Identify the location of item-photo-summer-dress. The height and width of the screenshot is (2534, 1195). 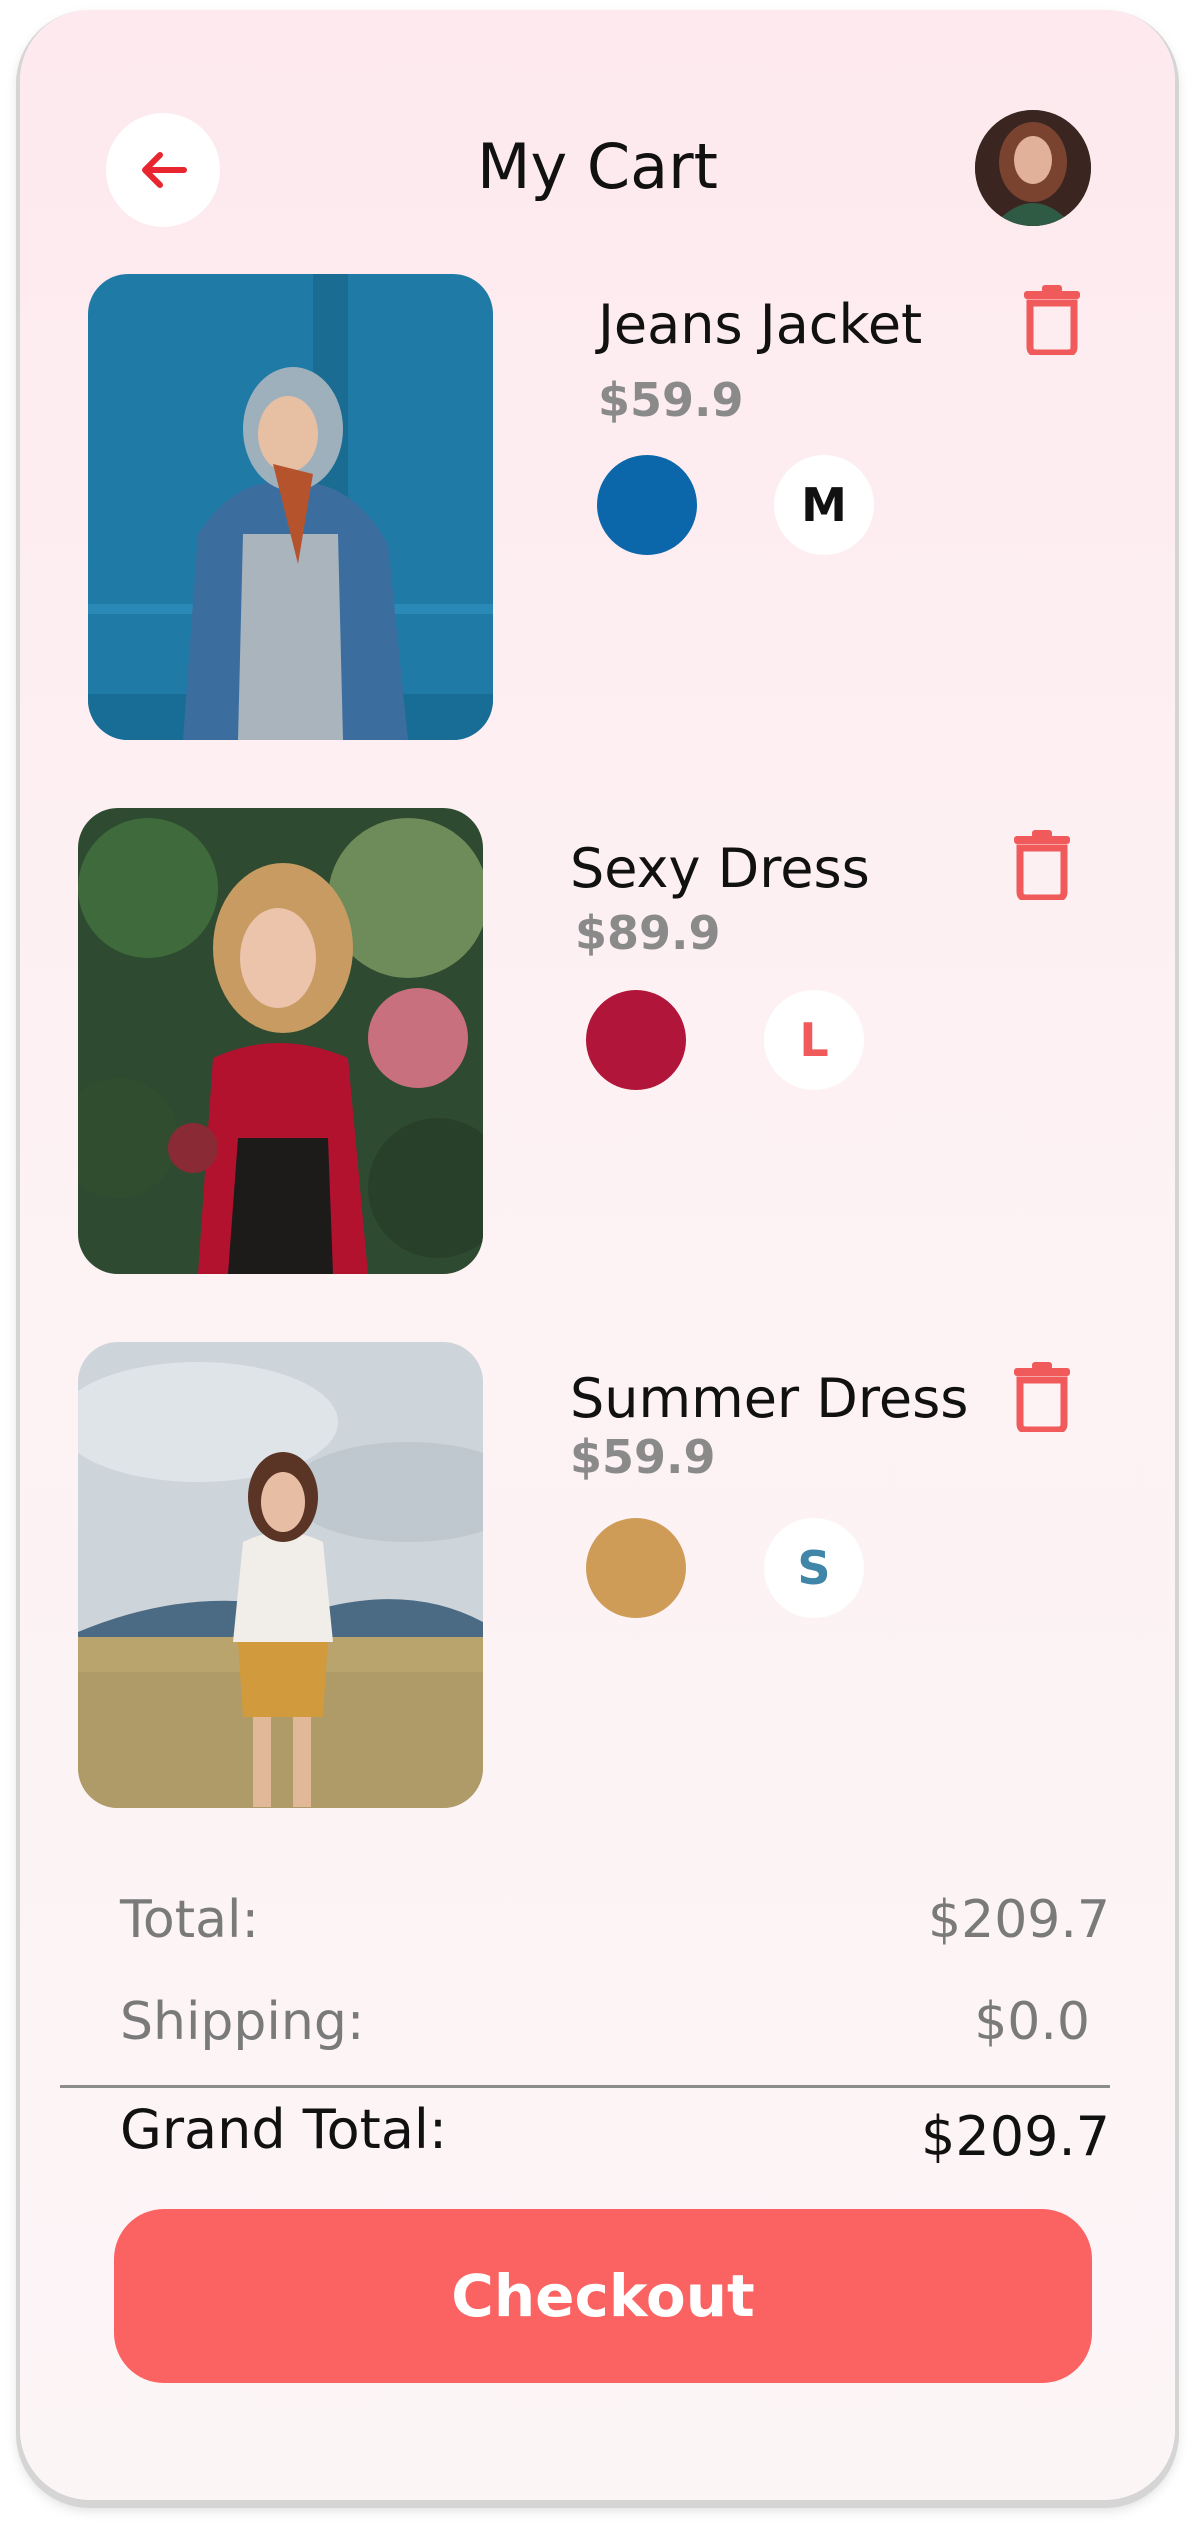
(280, 1575).